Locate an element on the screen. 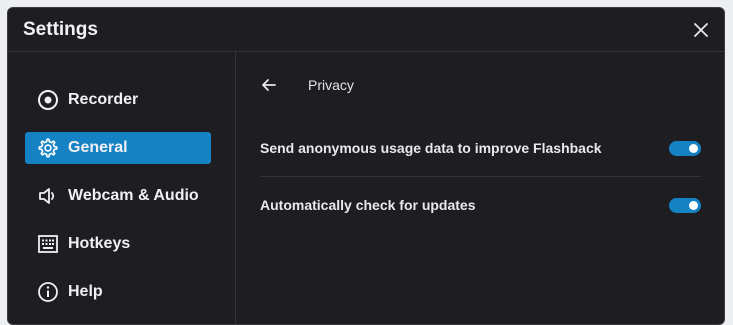 The height and width of the screenshot is (325, 733). info-icon is located at coordinates (48, 292).